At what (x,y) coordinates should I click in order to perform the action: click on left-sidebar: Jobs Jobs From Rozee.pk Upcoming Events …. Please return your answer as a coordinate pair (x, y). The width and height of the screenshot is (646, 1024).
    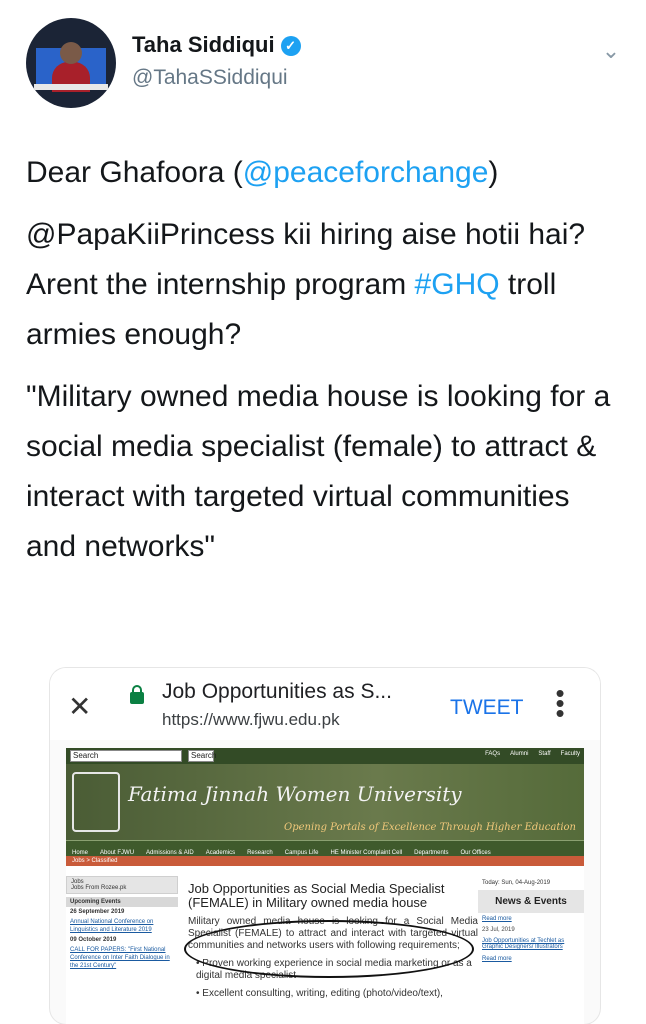
    Looking at the image, I should click on (122, 950).